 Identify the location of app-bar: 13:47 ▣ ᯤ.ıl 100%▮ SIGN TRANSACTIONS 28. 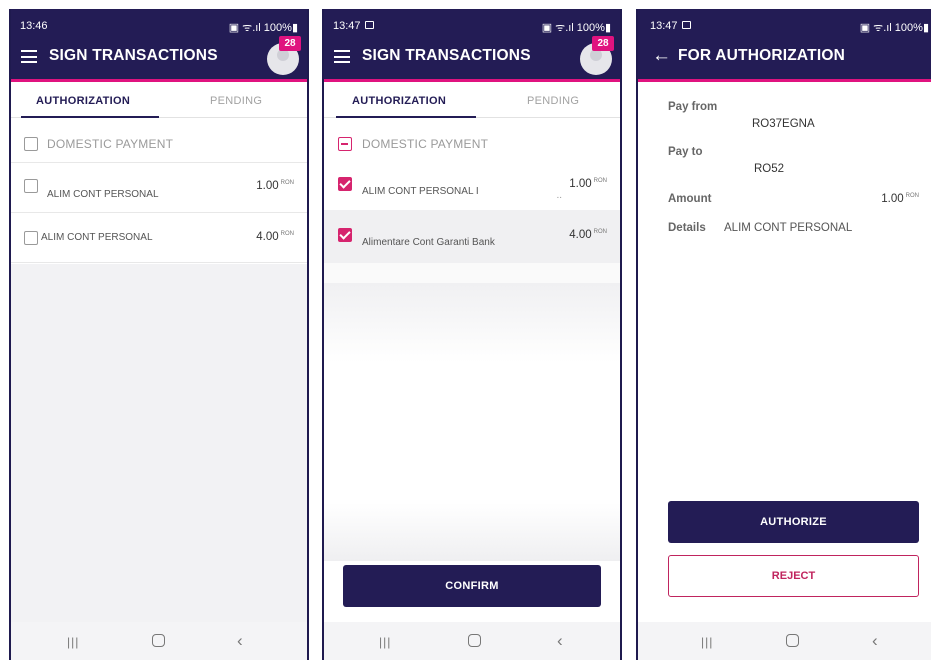
(472, 45).